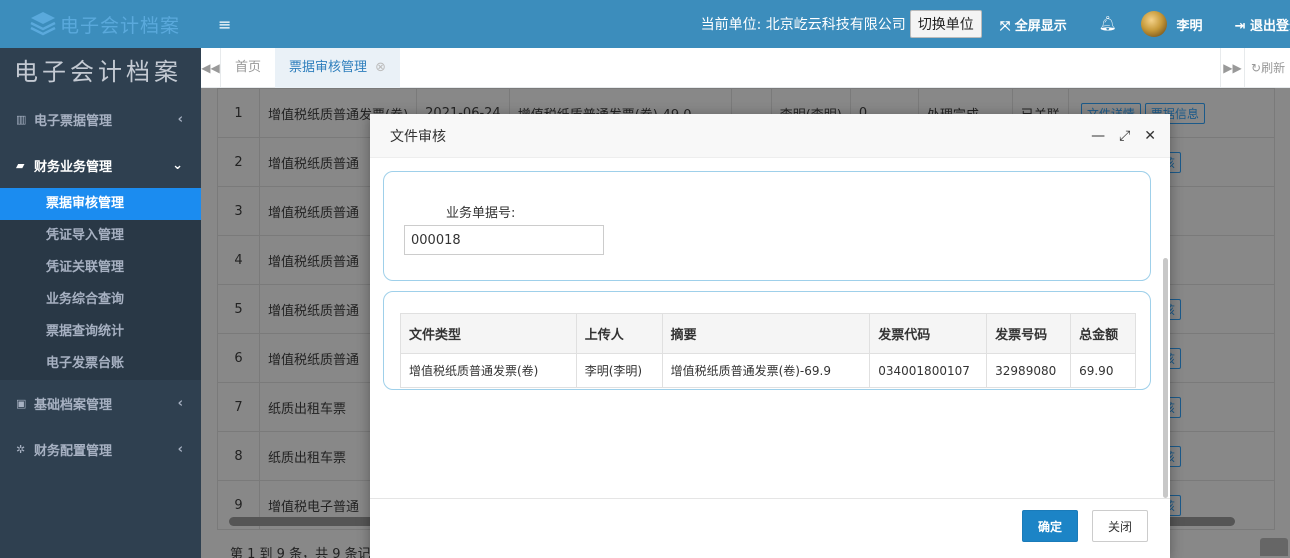 The image size is (1290, 558). I want to click on logout-button: ⇥ 退出登录, so click(1262, 24).